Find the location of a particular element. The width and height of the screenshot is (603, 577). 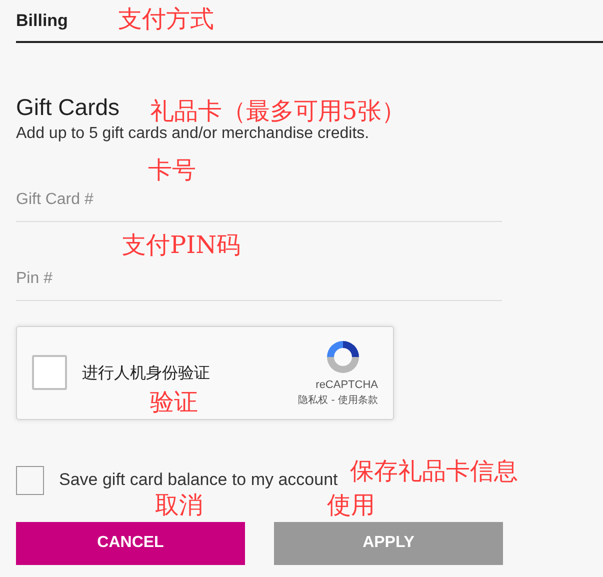

save-balance-checkbox is located at coordinates (30, 480).